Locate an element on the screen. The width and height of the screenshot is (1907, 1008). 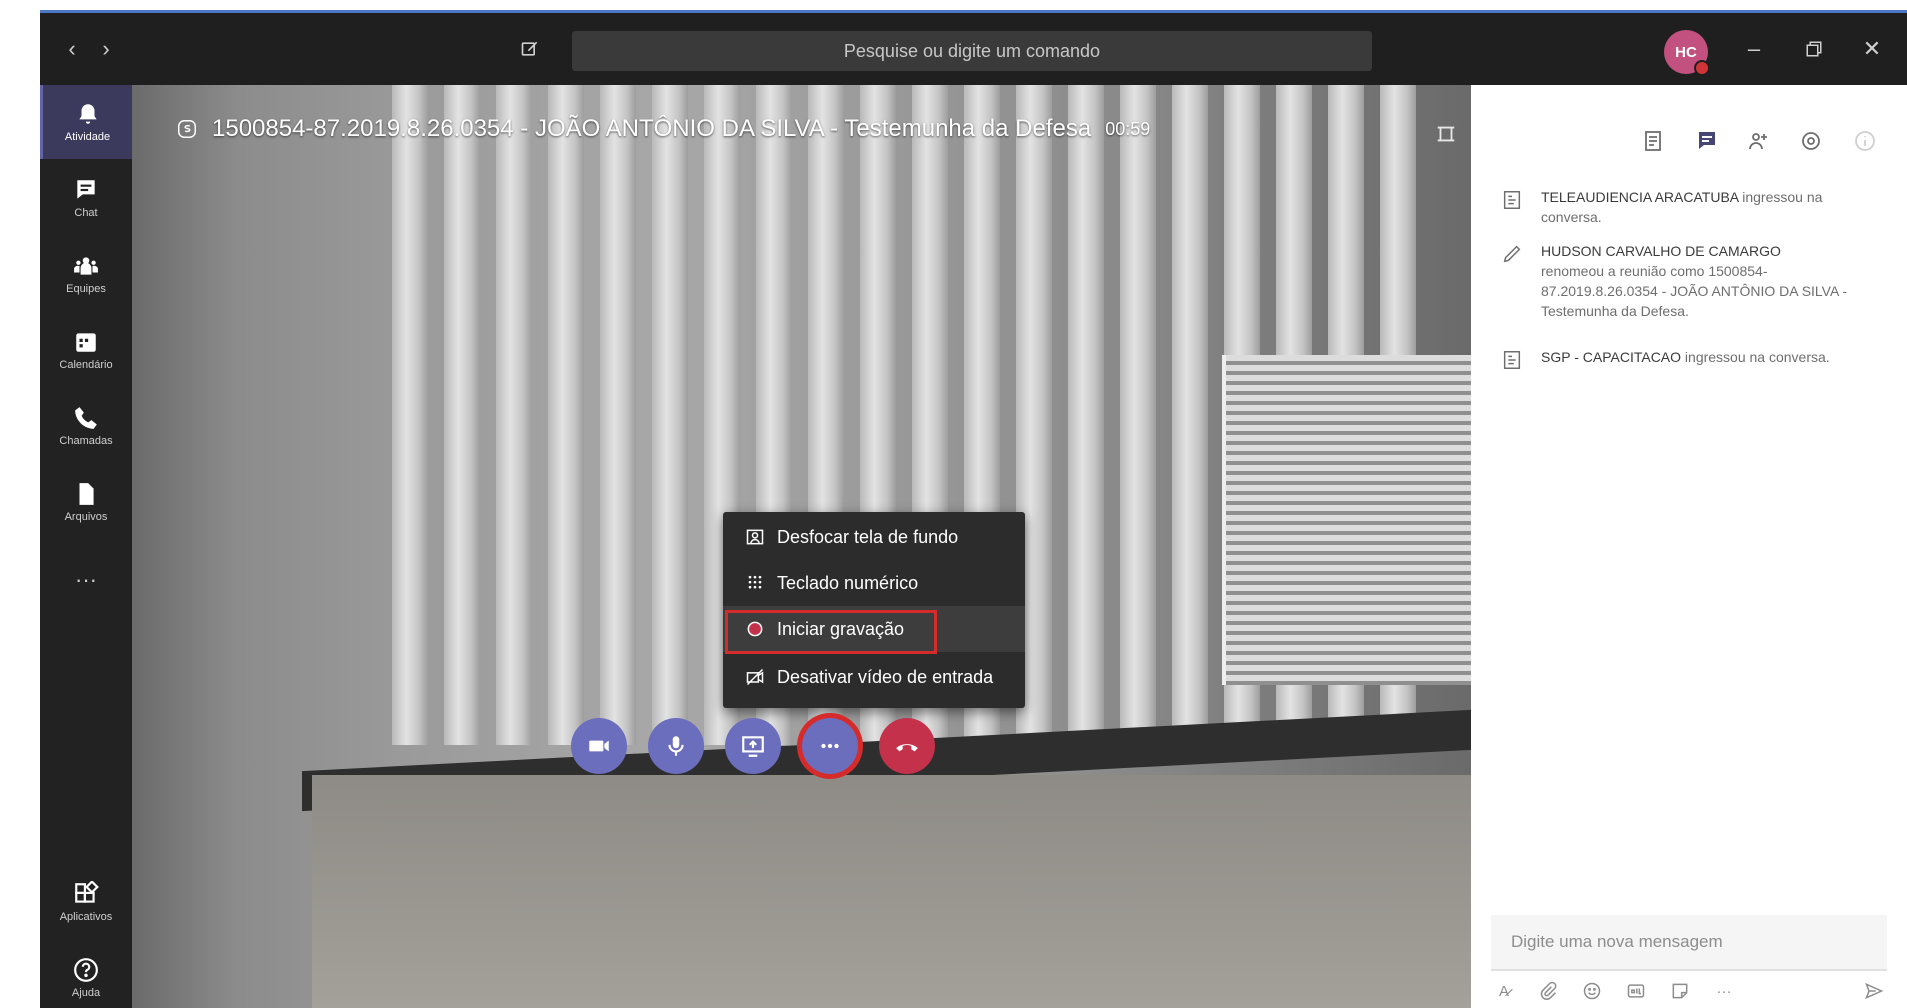
menu-item-label: Desfocar tela de fundo is located at coordinates (868, 536).